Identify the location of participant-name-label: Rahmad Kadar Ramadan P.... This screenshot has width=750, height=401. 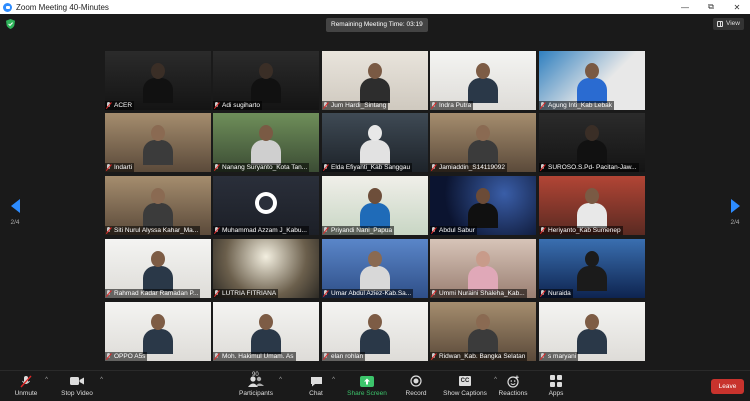
(153, 293).